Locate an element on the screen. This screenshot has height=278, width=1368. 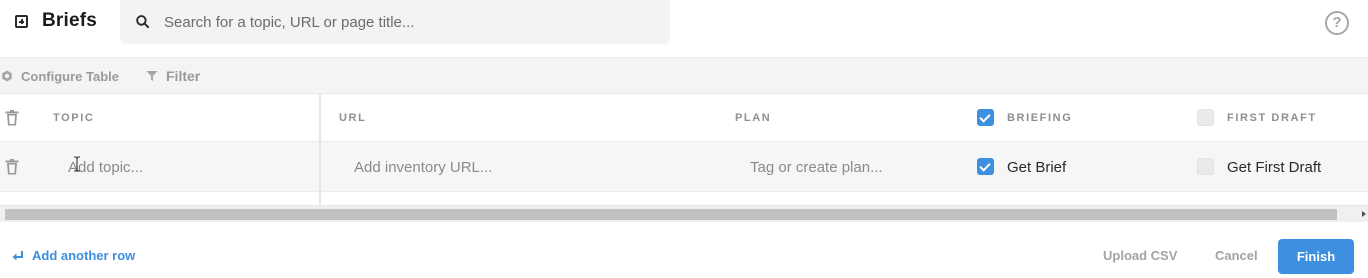
scrollbar-thumb is located at coordinates (671, 214).